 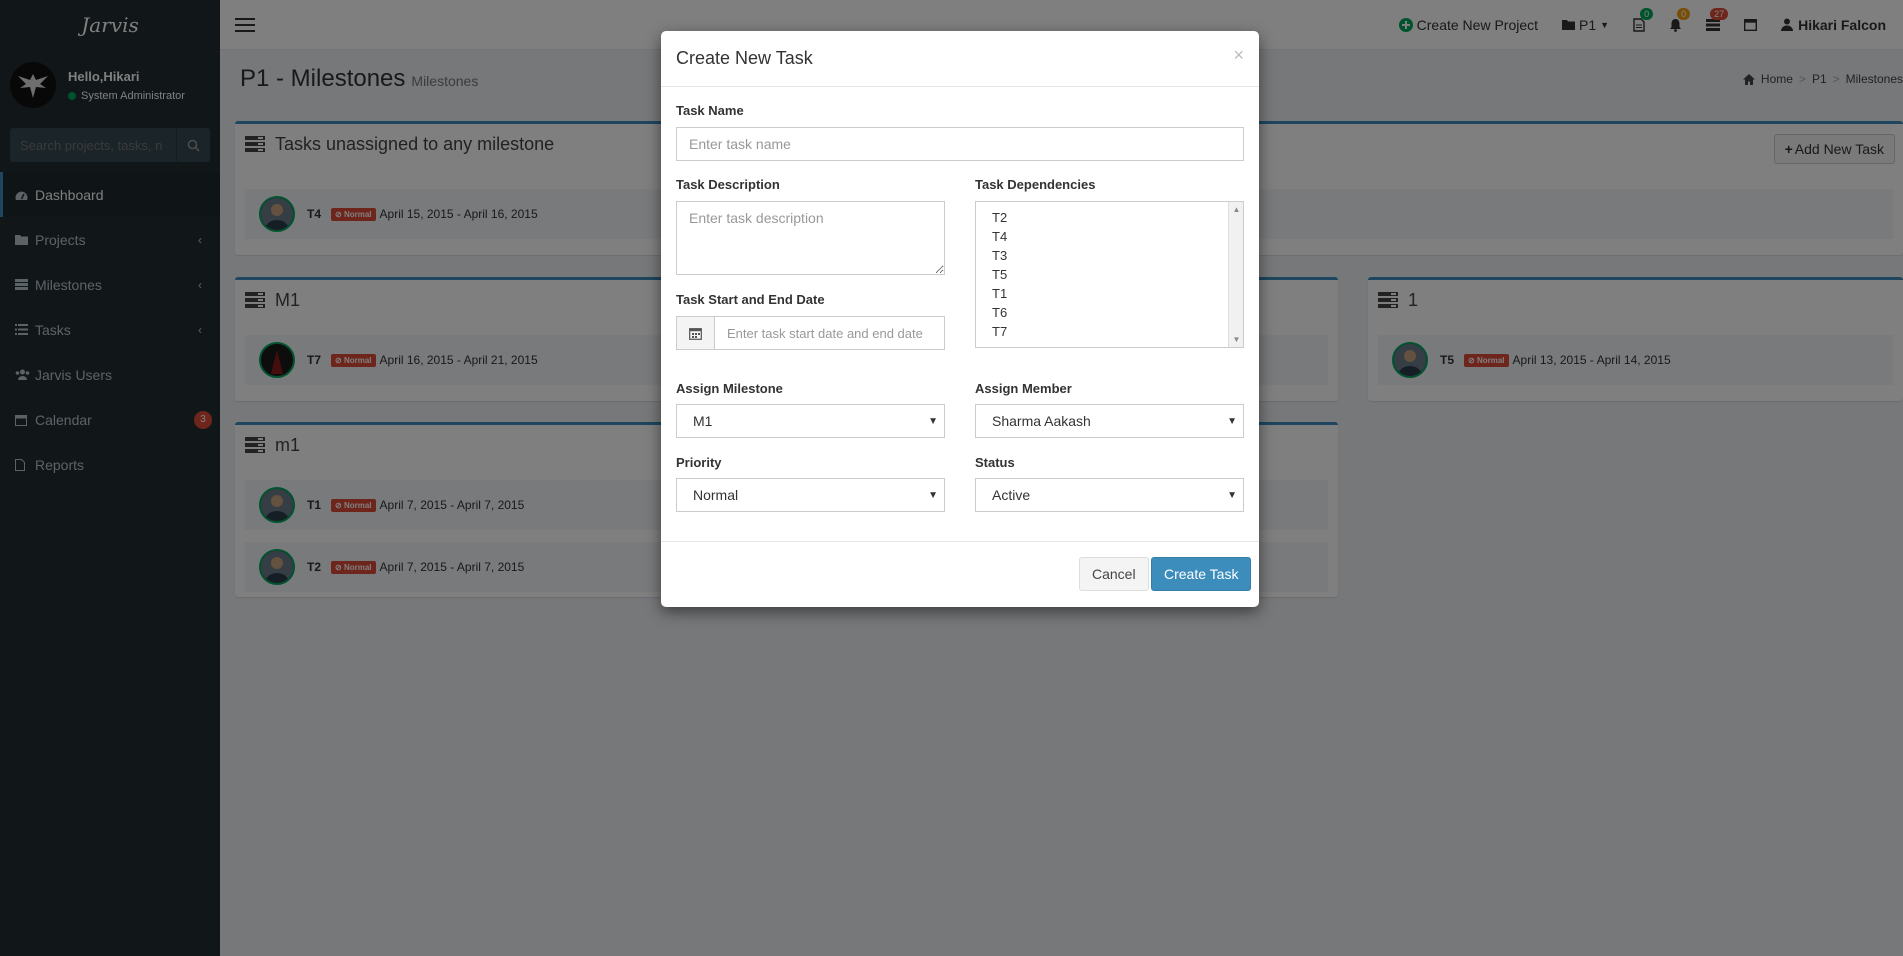 I want to click on scroll-down-arrow-icon: ▼, so click(x=1236, y=339).